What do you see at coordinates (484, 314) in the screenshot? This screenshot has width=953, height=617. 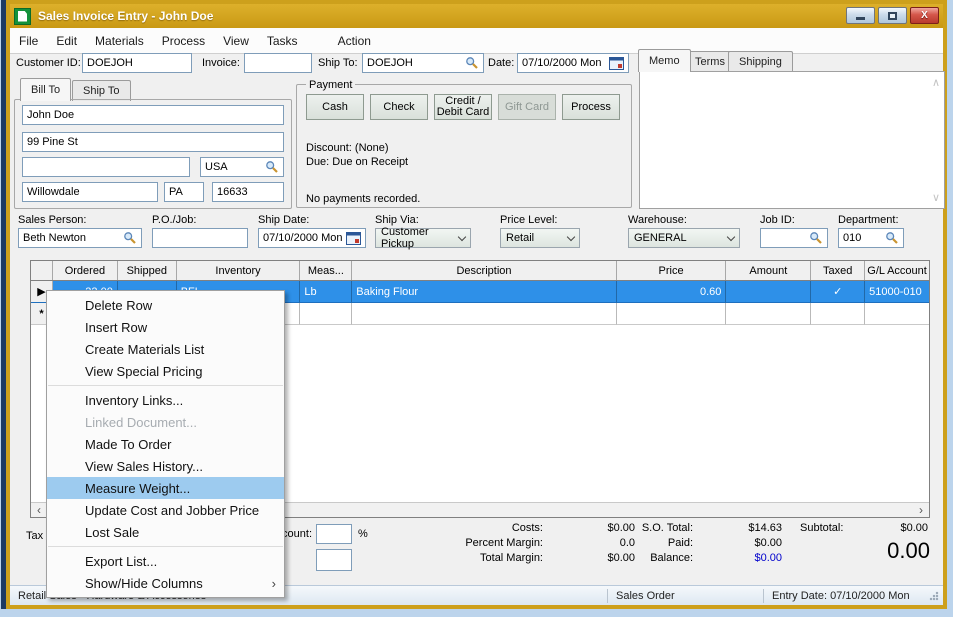 I see `cell-description` at bounding box center [484, 314].